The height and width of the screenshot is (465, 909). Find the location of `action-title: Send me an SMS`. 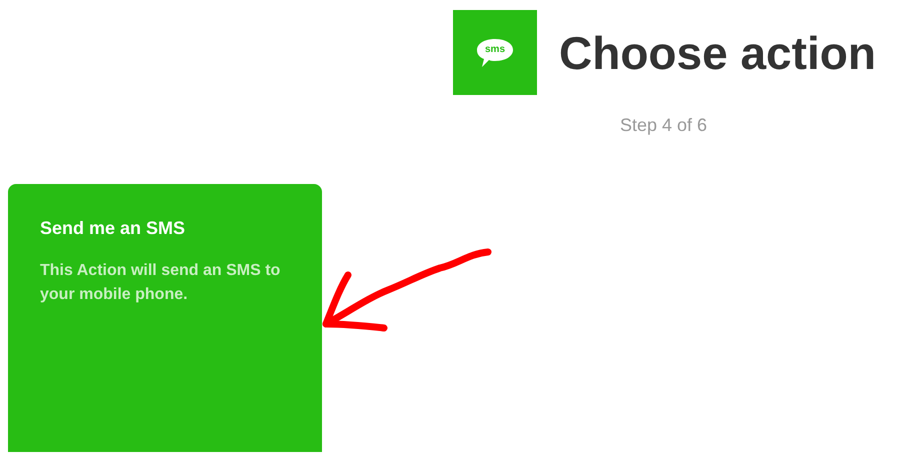

action-title: Send me an SMS is located at coordinates (113, 228).